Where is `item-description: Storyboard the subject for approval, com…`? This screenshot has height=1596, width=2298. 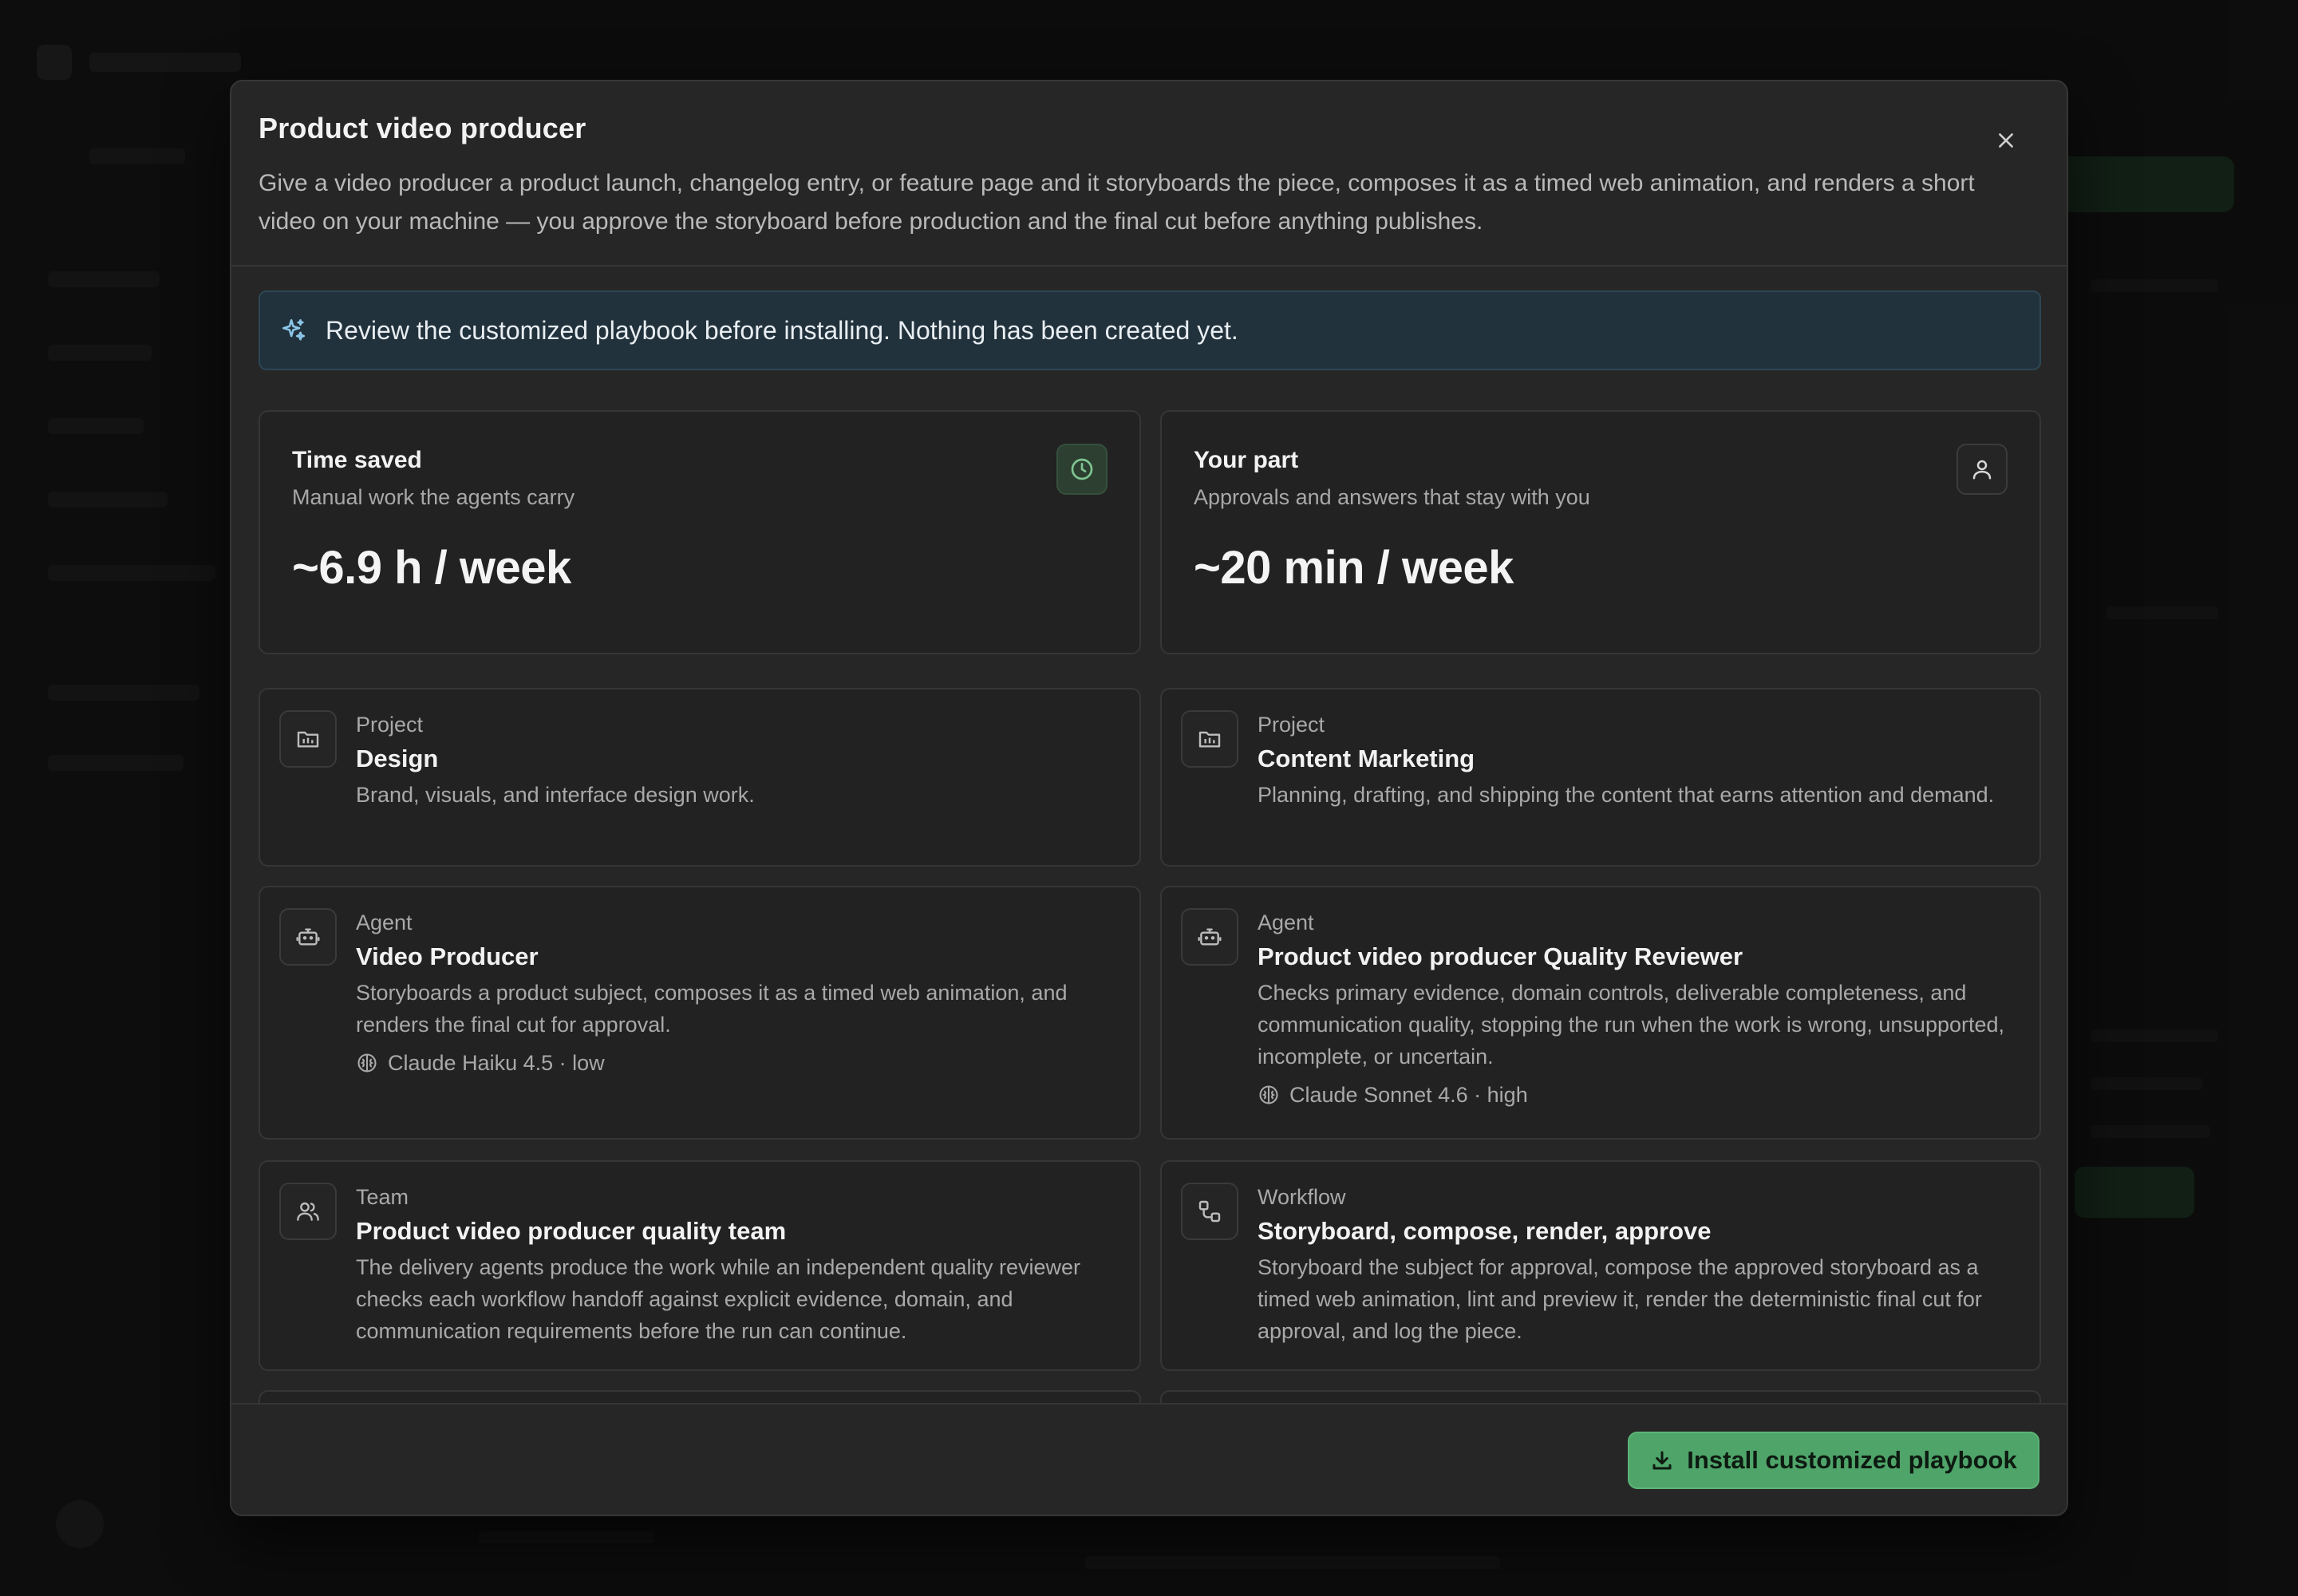 item-description: Storyboard the subject for approval, com… is located at coordinates (1620, 1299).